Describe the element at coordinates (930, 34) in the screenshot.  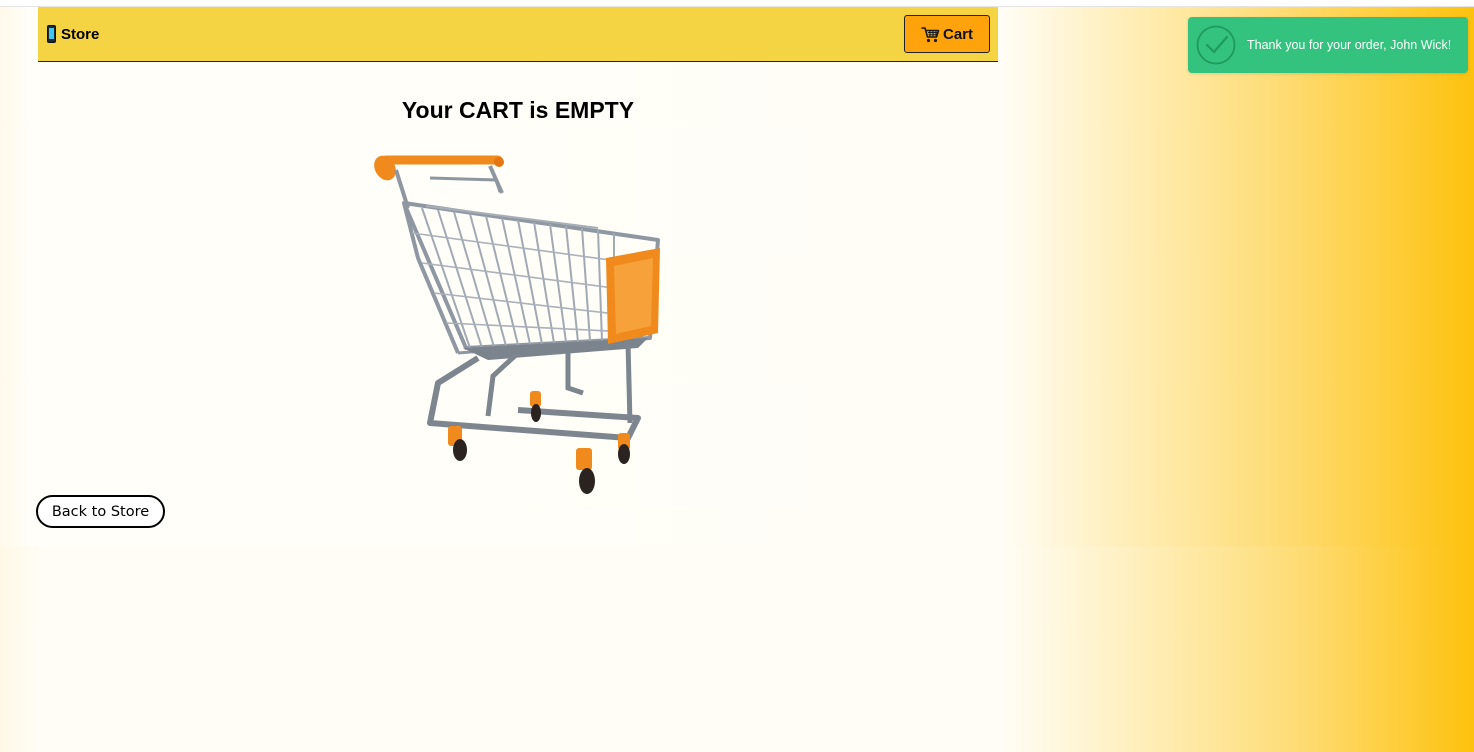
I see `shopping-cart-icon` at that location.